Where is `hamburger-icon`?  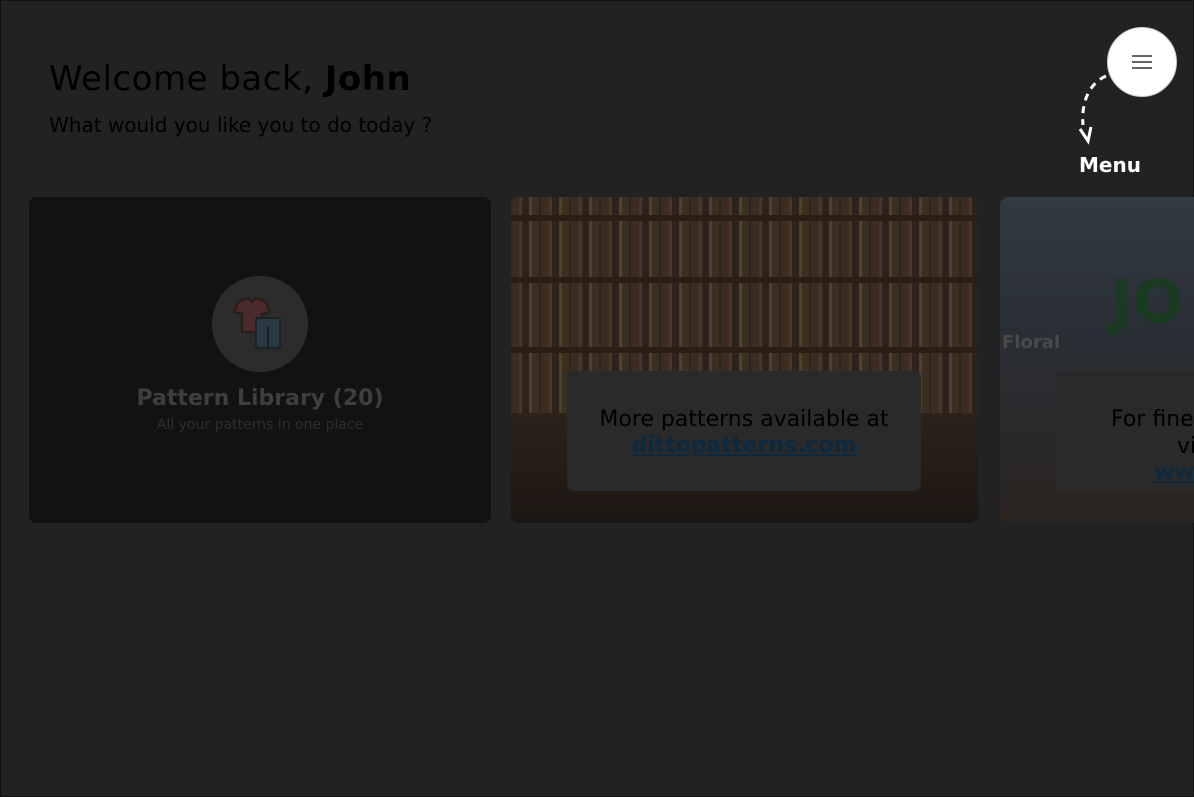
hamburger-icon is located at coordinates (1142, 62).